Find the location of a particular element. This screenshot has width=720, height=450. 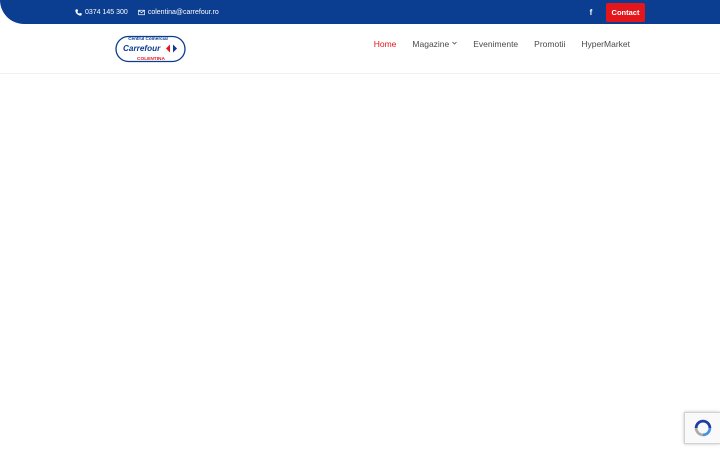

site-logo: Centrul Comercial Carrefour COLENTINA is located at coordinates (150, 49).